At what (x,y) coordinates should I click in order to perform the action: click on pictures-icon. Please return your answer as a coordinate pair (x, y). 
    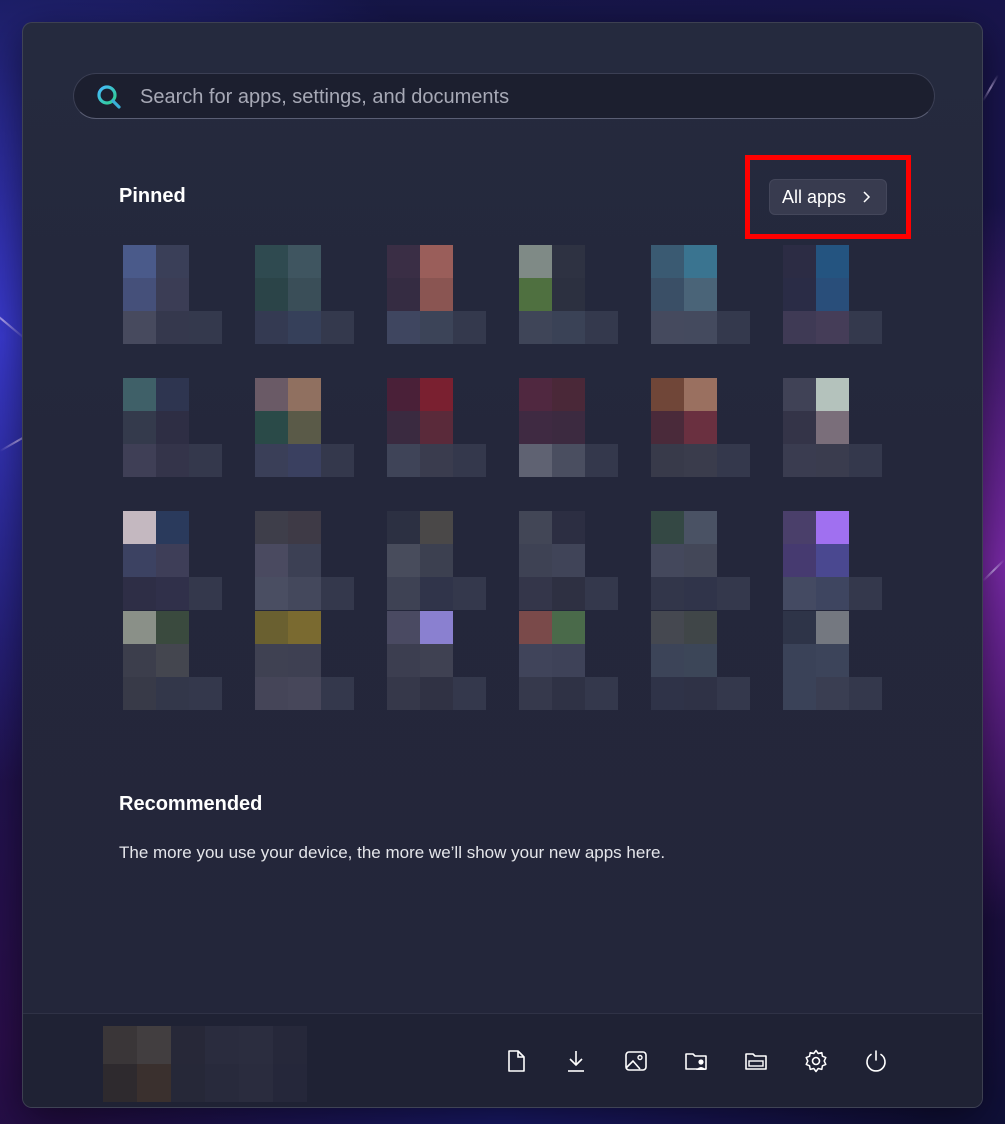
    Looking at the image, I should click on (636, 1061).